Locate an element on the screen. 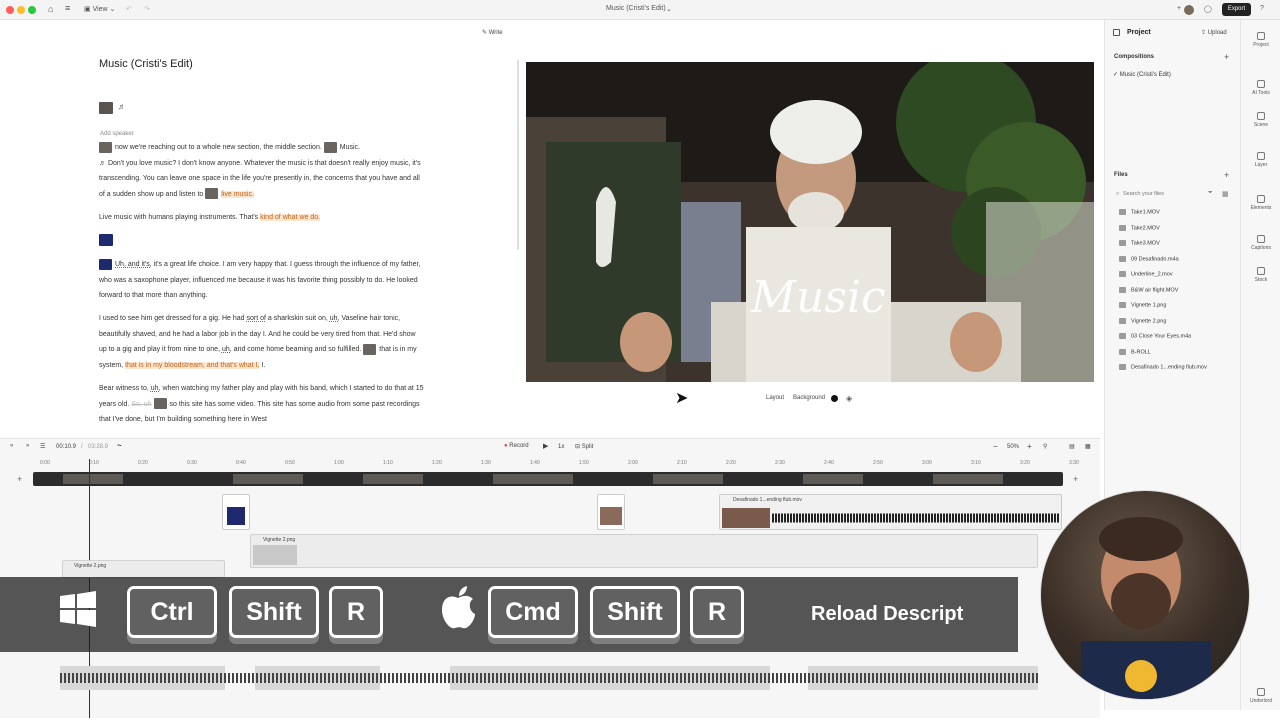  redo-icon: ↷ is located at coordinates (147, 9).